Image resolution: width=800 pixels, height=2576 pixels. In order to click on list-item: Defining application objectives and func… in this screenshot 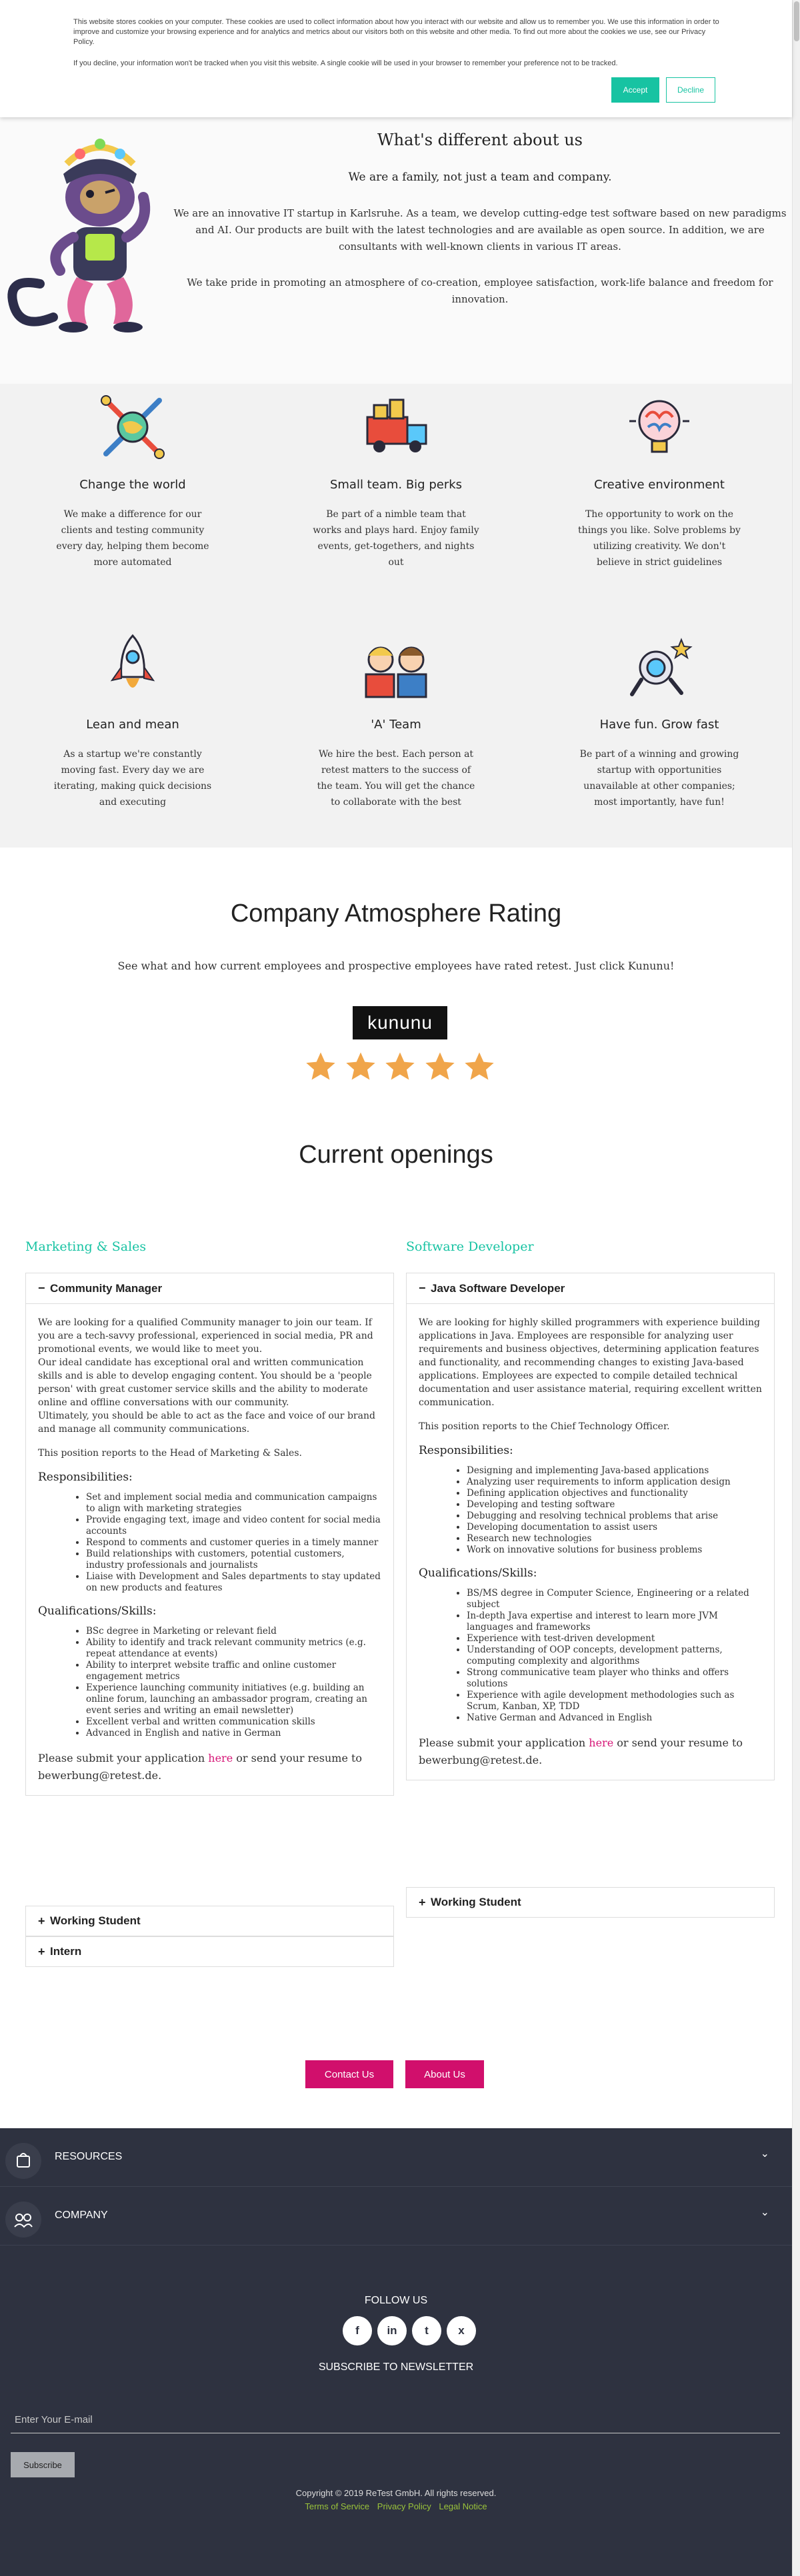, I will do `click(614, 1494)`.